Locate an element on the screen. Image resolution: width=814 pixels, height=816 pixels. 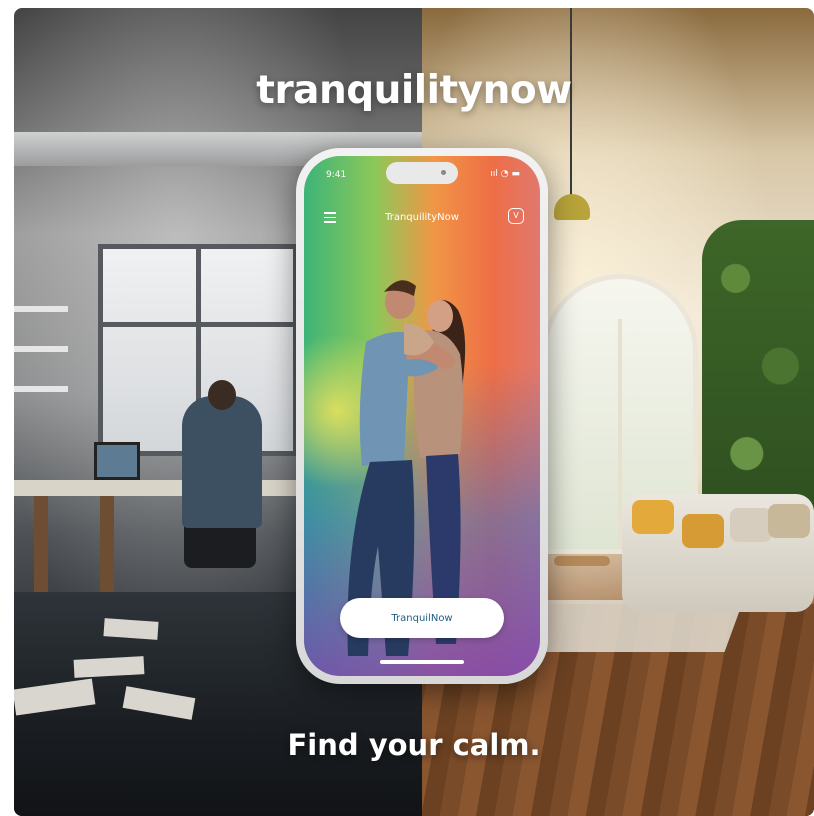
office-monitor is located at coordinates (117, 461).